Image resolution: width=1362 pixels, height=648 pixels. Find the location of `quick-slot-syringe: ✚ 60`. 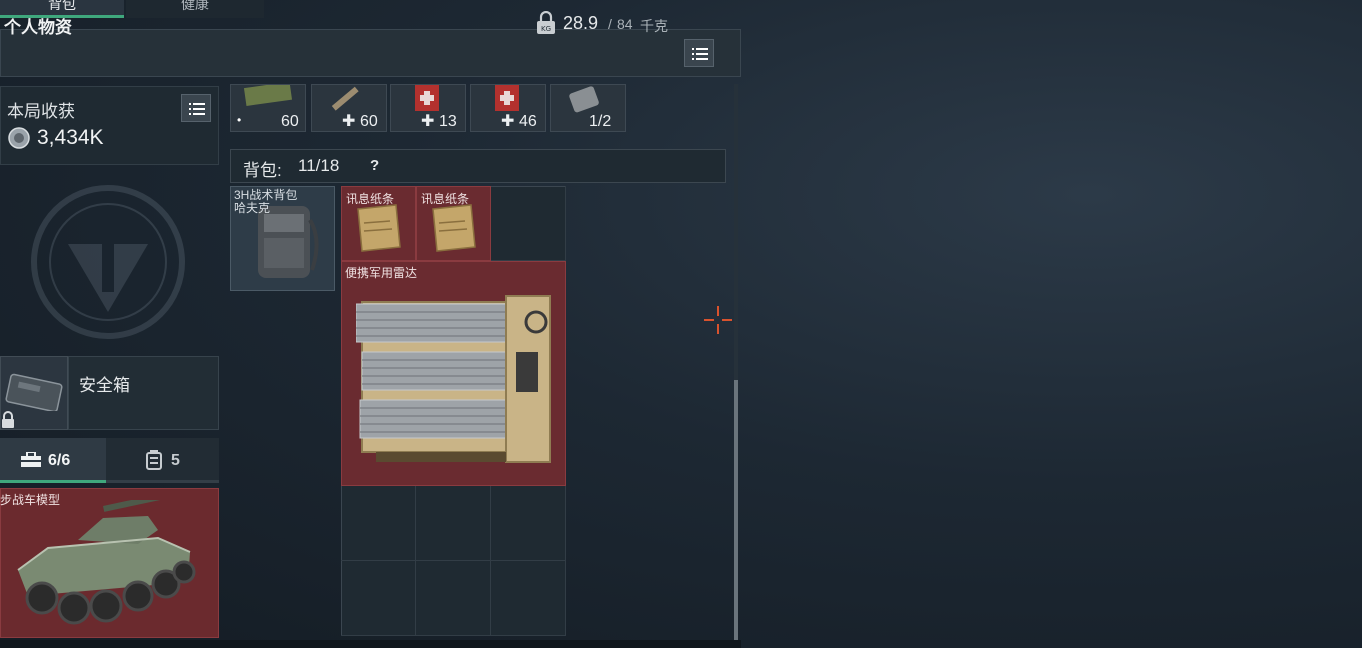

quick-slot-syringe: ✚ 60 is located at coordinates (349, 108).